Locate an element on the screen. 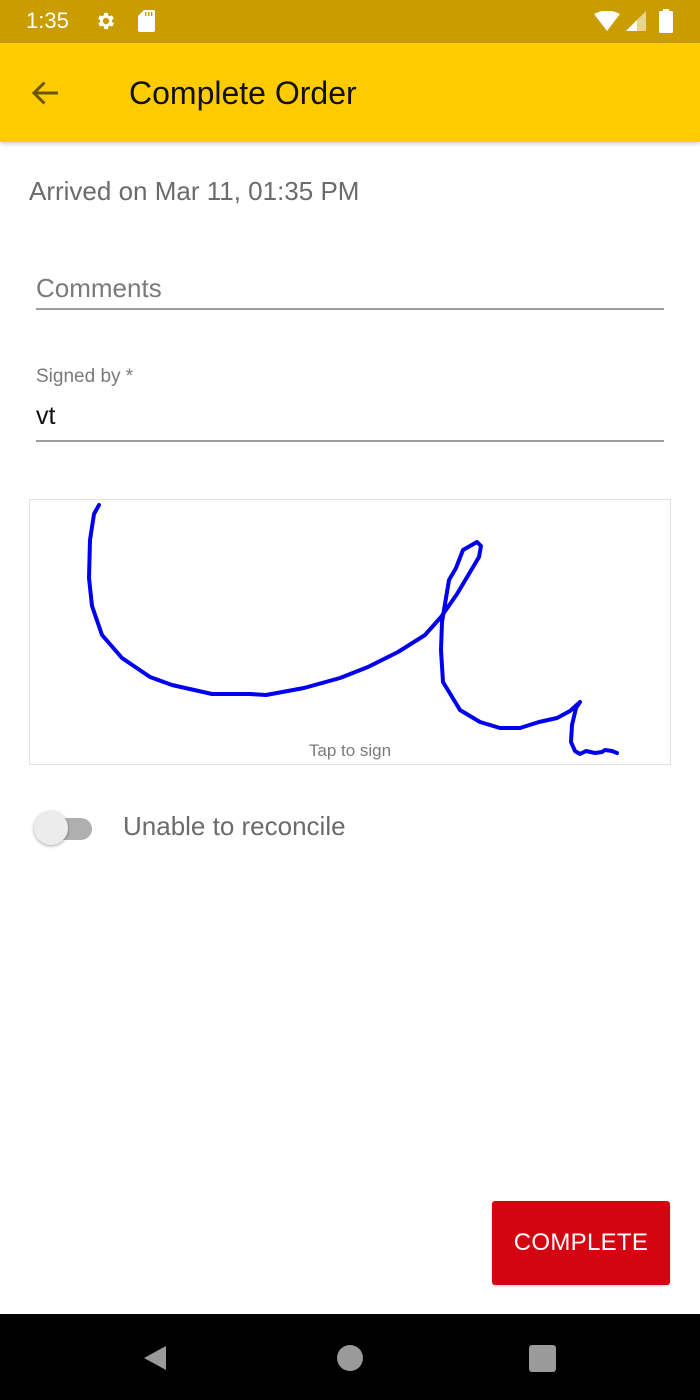 The height and width of the screenshot is (1400, 700). signed-by-input is located at coordinates (350, 416).